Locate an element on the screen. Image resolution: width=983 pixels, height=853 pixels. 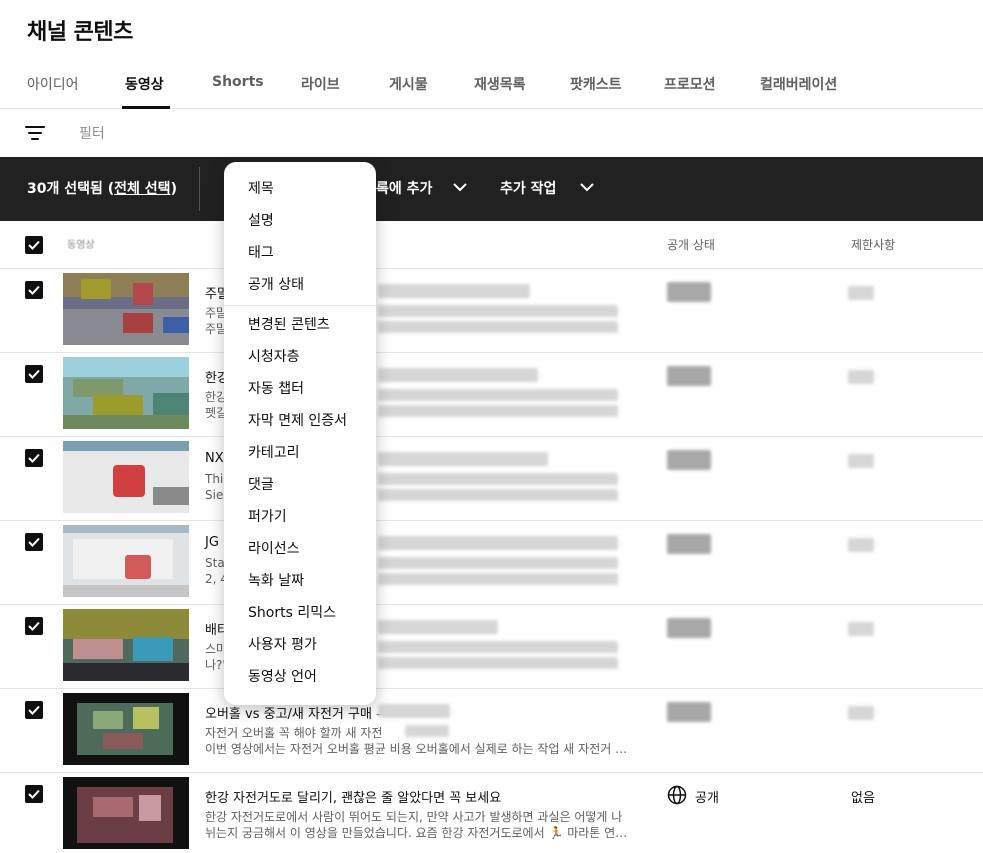
filter-bar: 필터 is located at coordinates (491, 133).